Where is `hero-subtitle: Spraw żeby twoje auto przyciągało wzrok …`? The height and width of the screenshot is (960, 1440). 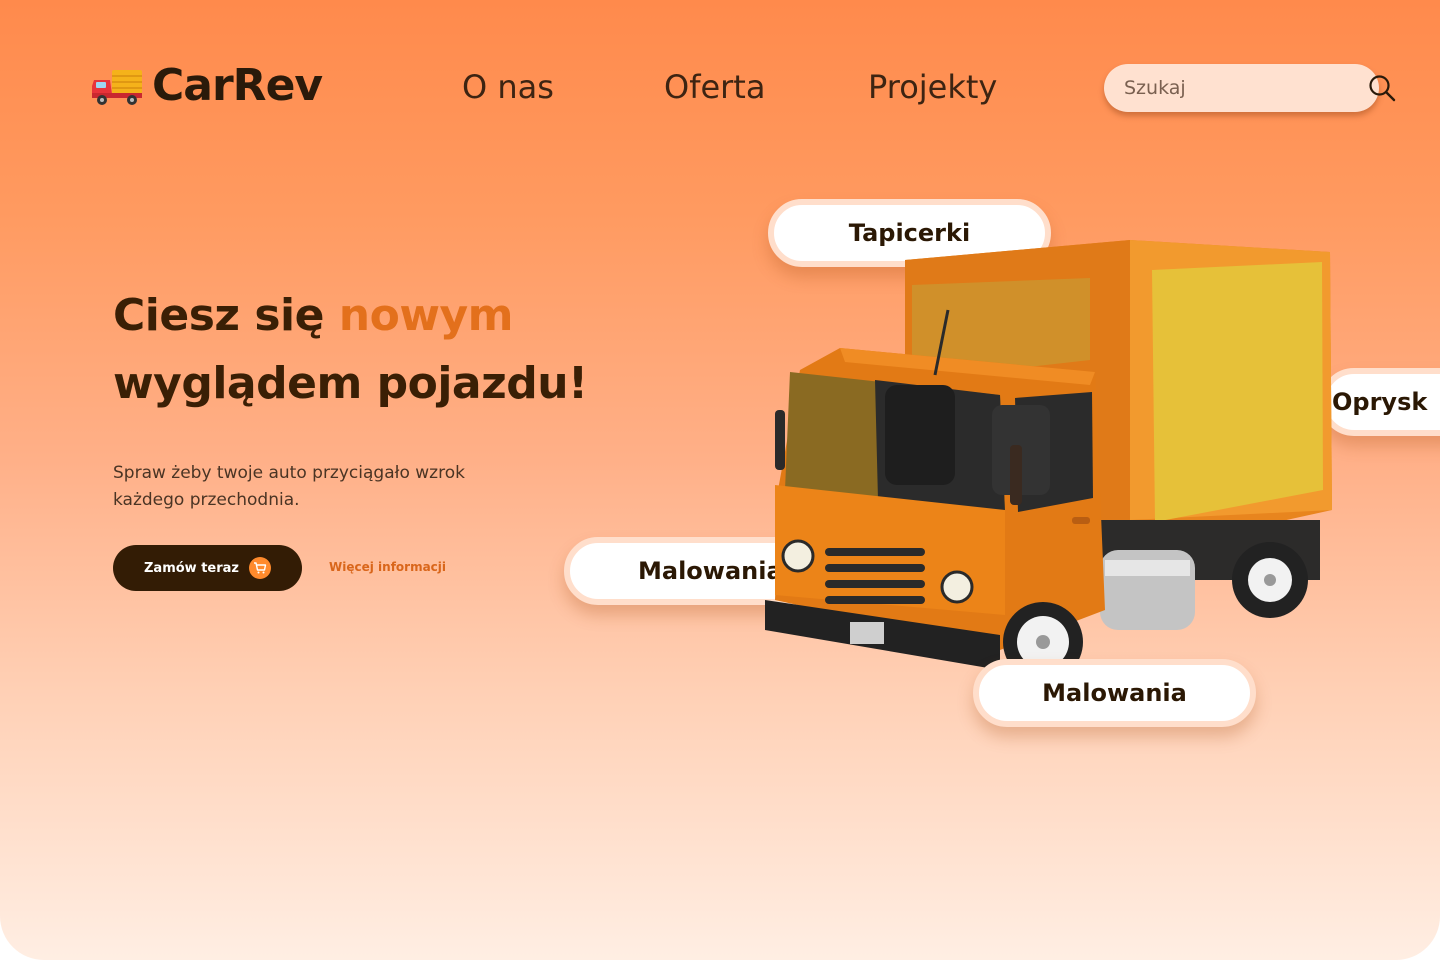 hero-subtitle: Spraw żeby twoje auto przyciągało wzrok … is located at coordinates (289, 486).